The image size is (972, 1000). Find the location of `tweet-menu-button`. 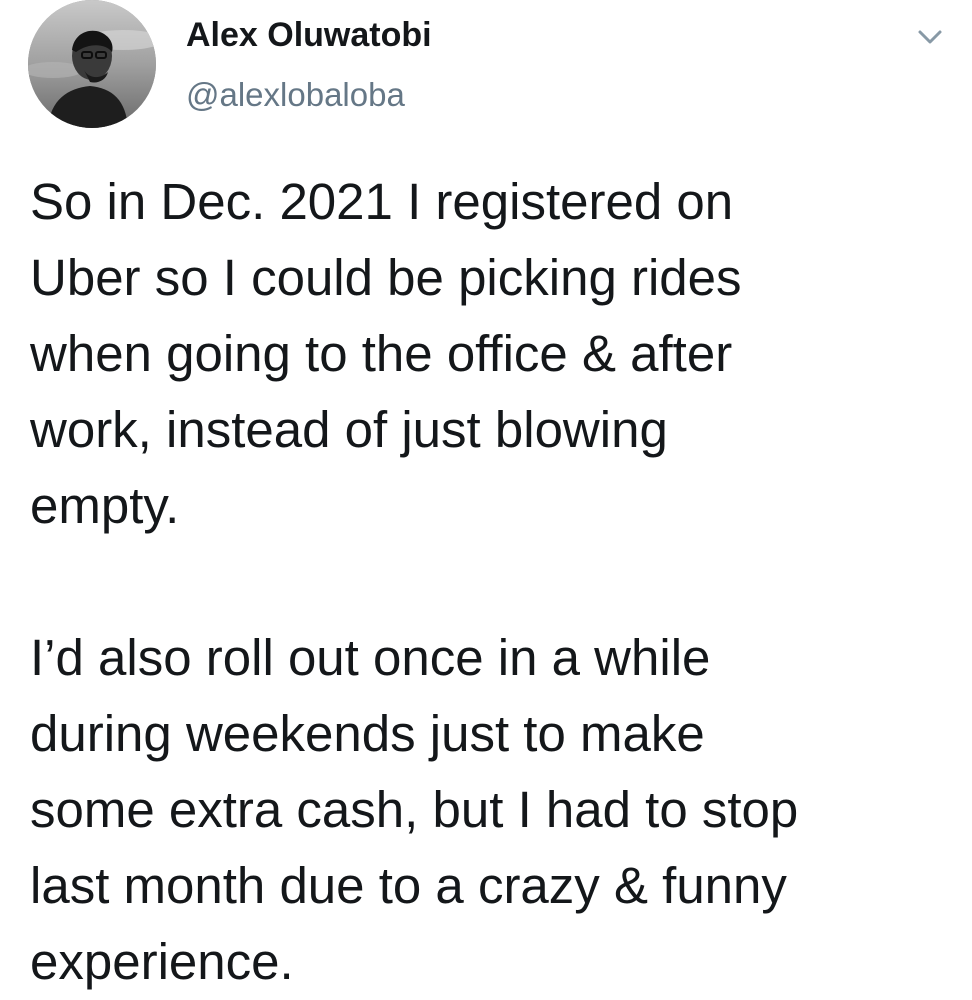

tweet-menu-button is located at coordinates (930, 37).